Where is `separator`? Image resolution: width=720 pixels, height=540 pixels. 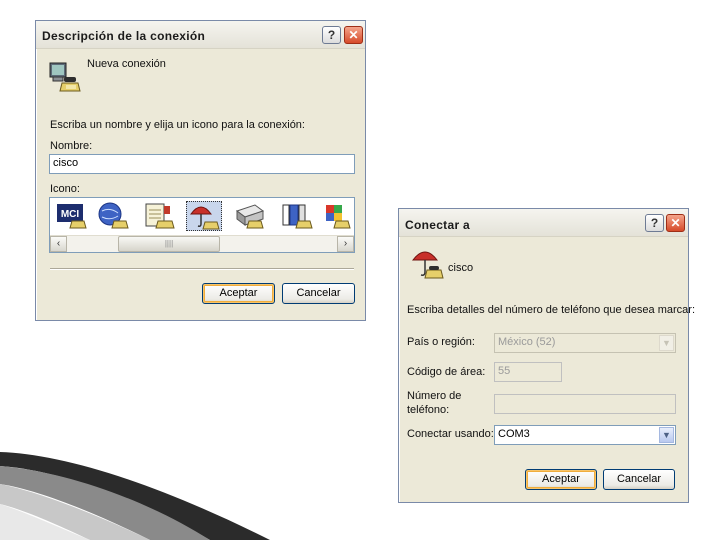 separator is located at coordinates (202, 269).